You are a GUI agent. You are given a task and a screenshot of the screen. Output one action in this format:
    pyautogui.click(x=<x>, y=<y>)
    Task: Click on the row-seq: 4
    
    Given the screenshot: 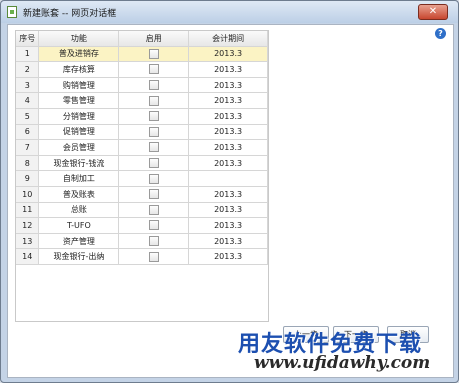 What is the action you would take?
    pyautogui.click(x=28, y=100)
    